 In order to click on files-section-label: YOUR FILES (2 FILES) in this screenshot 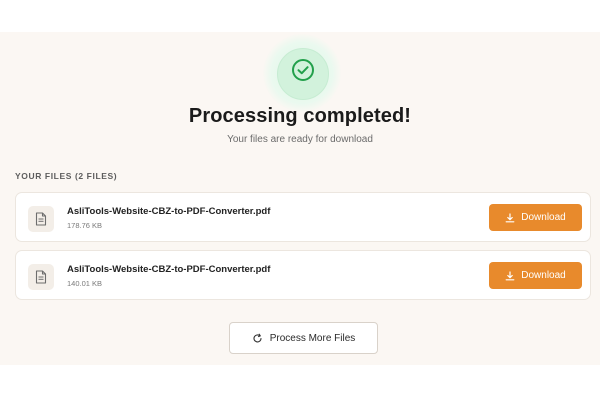, I will do `click(66, 176)`.